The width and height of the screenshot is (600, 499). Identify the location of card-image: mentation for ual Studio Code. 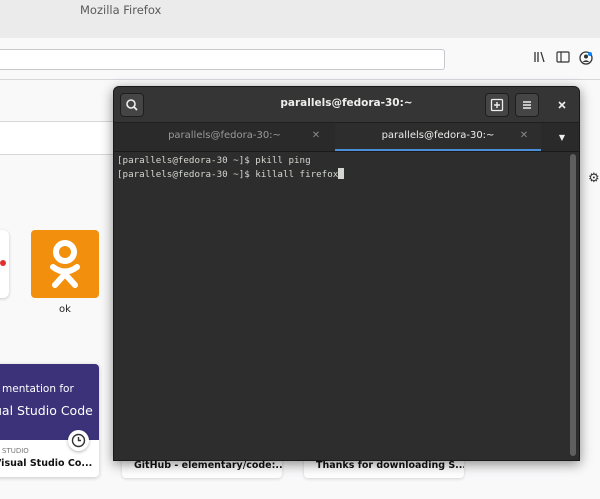
(49, 402).